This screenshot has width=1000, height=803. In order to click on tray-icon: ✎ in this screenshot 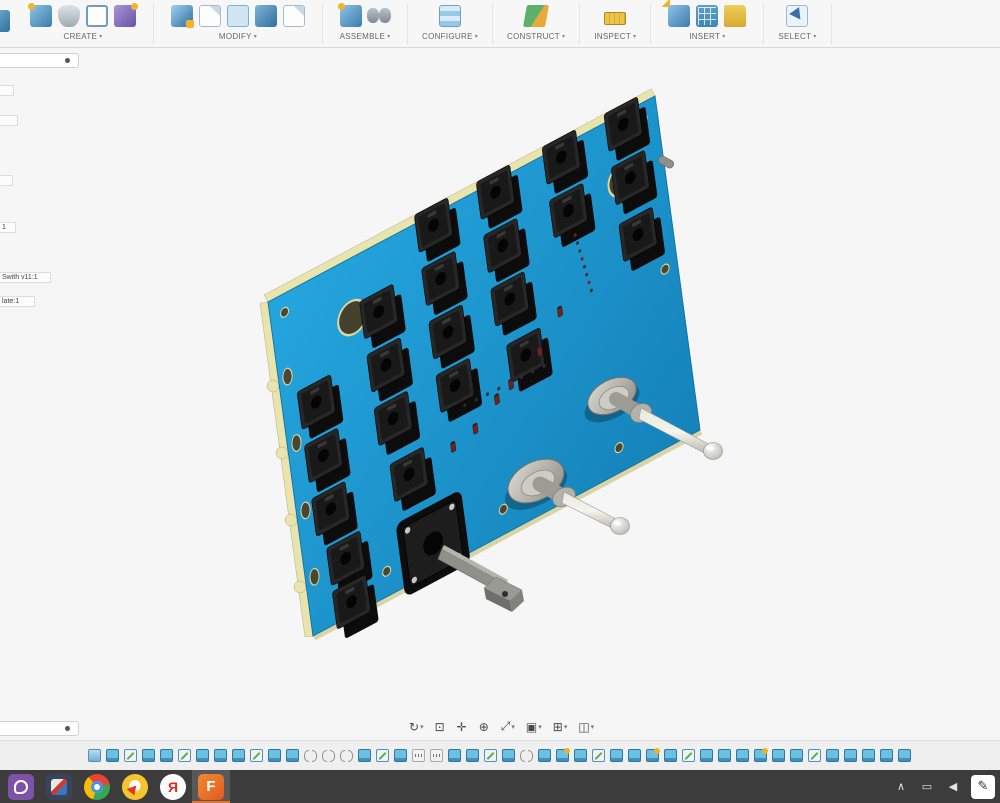, I will do `click(983, 786)`.